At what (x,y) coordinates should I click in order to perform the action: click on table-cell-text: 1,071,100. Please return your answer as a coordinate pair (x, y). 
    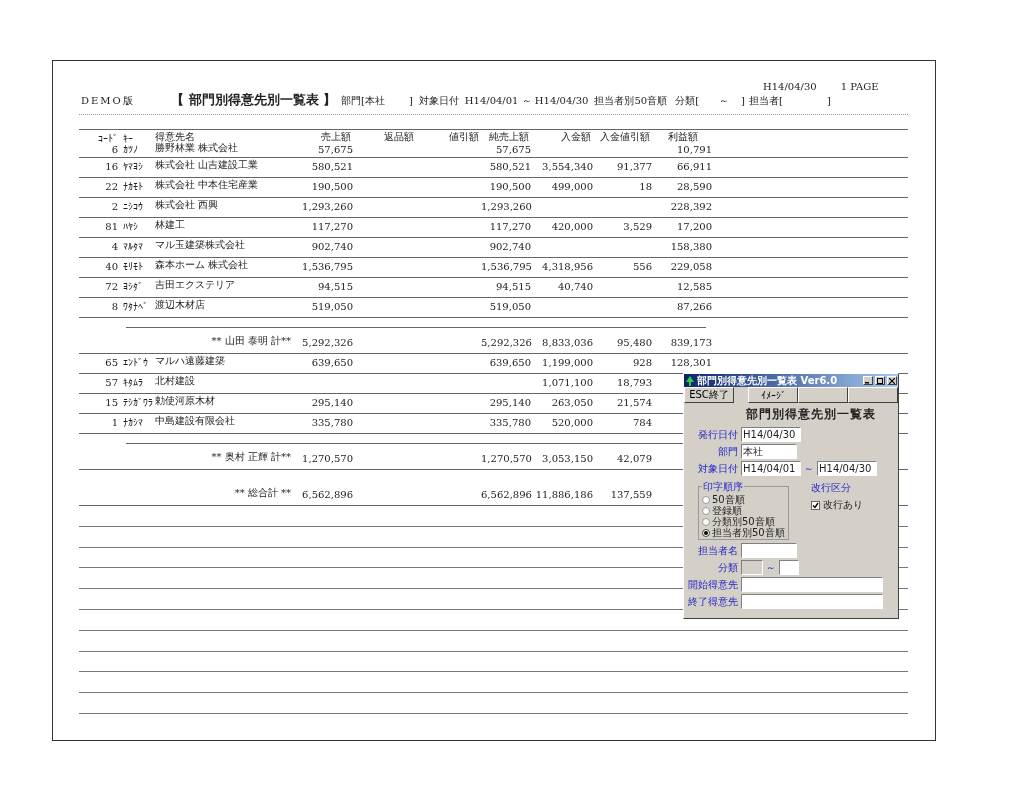
    Looking at the image, I should click on (567, 382).